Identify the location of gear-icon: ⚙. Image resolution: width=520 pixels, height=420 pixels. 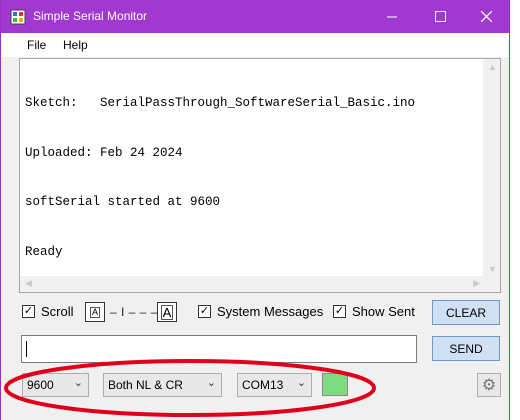
(489, 385).